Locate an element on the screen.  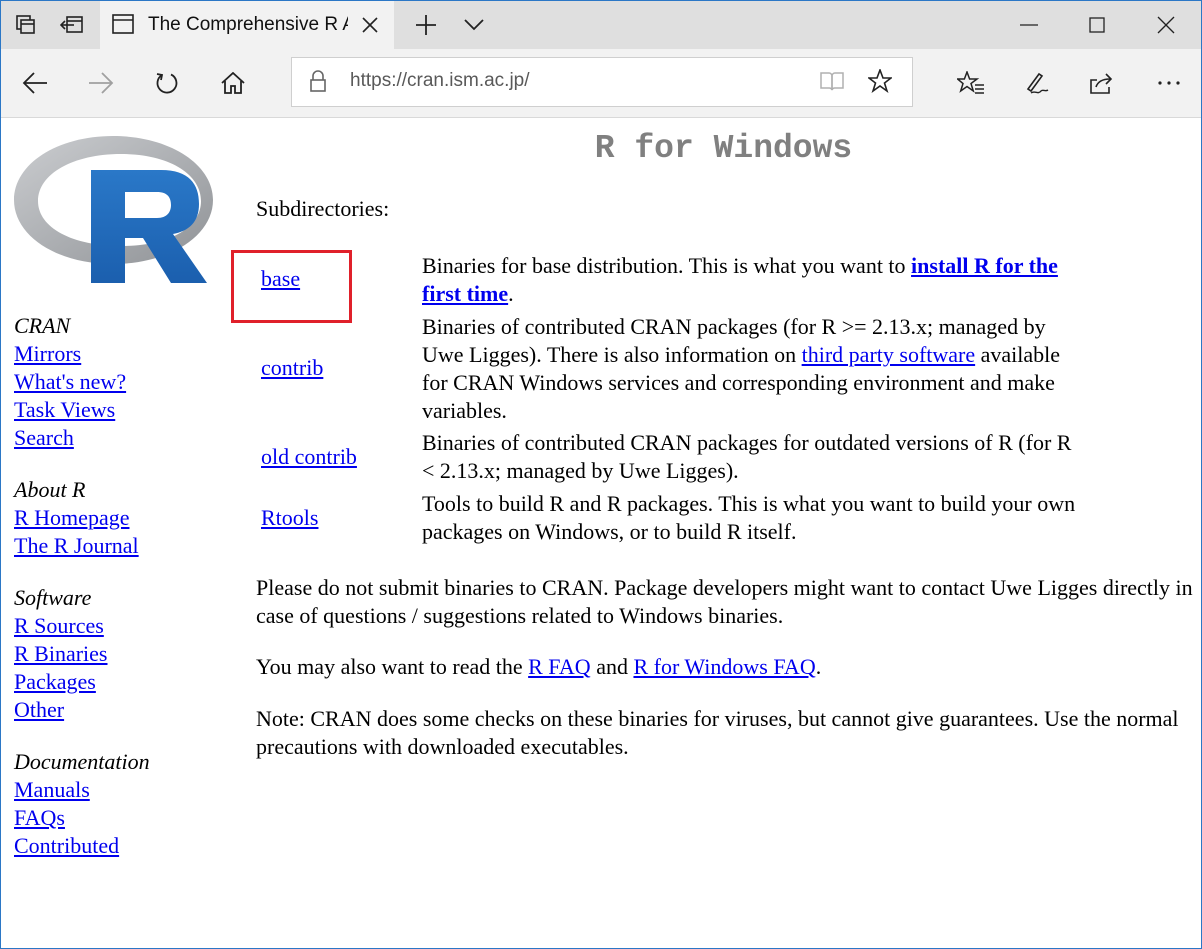
home-icon is located at coordinates (233, 83).